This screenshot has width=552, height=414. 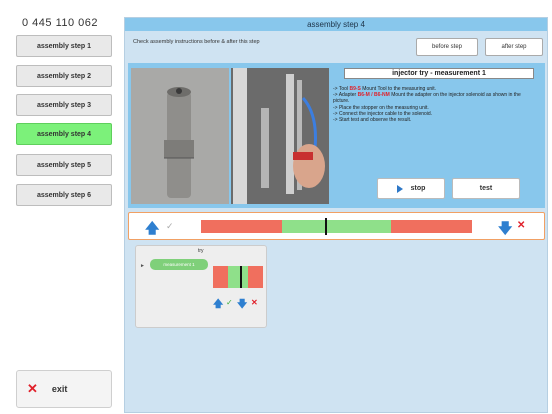 I want to click on step-button-6: assembly step 6, so click(x=64, y=195).